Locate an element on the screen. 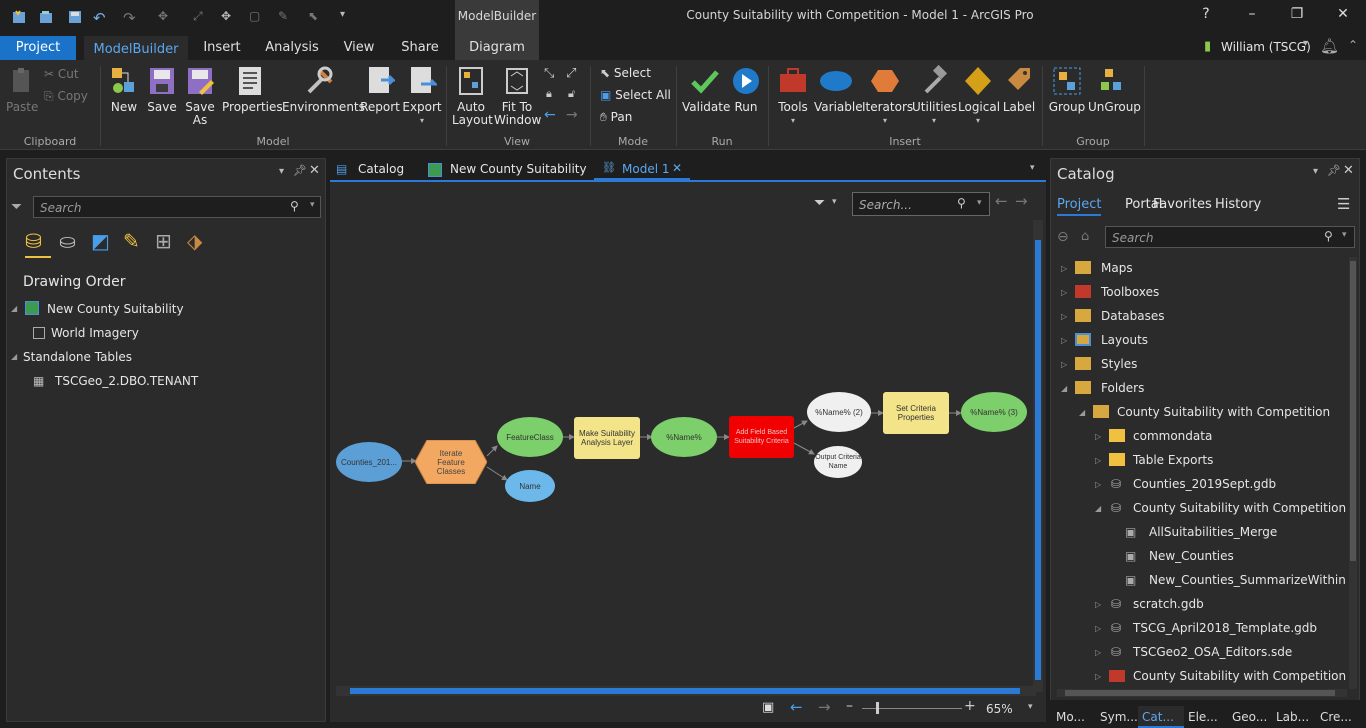 The height and width of the screenshot is (728, 1366). report-button: Report is located at coordinates (380, 89).